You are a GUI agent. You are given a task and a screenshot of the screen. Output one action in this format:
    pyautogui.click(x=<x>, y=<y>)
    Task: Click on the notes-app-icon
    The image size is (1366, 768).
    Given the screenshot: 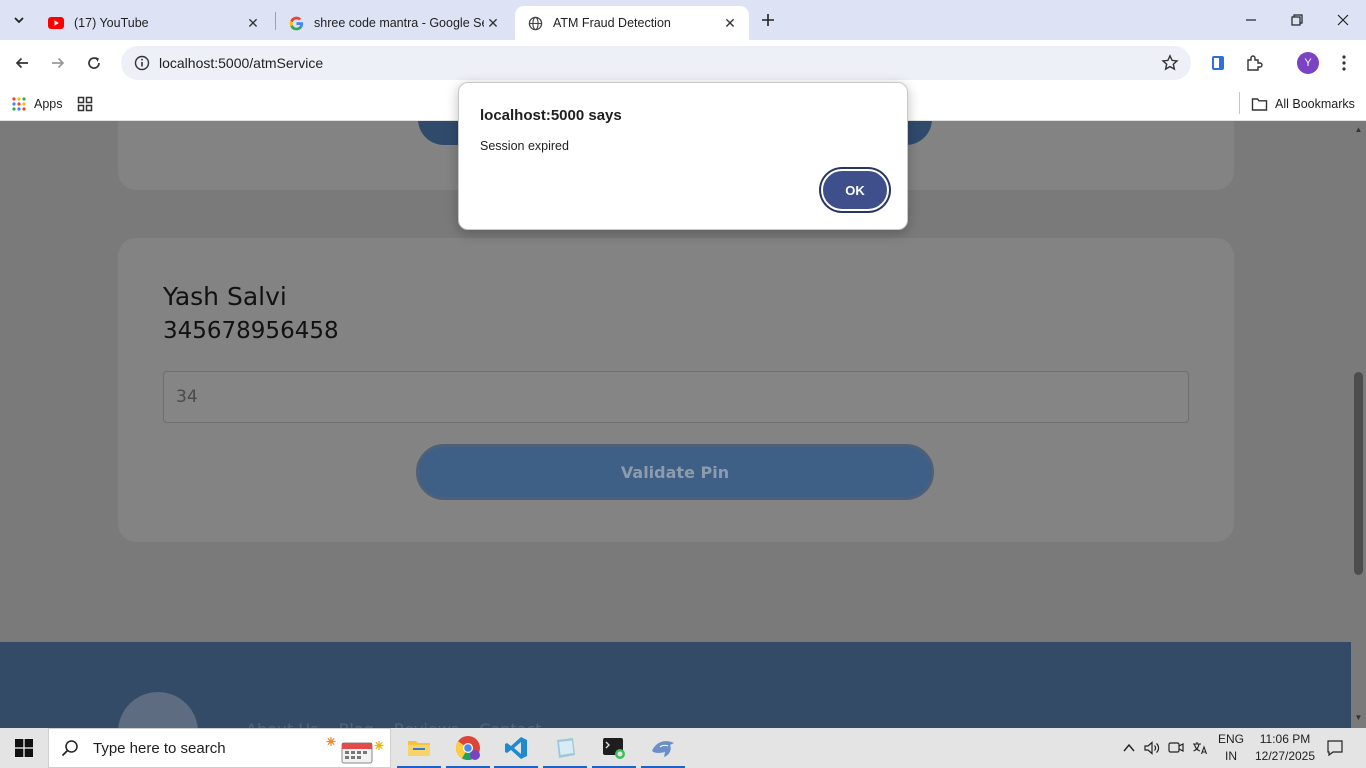 What is the action you would take?
    pyautogui.click(x=566, y=748)
    